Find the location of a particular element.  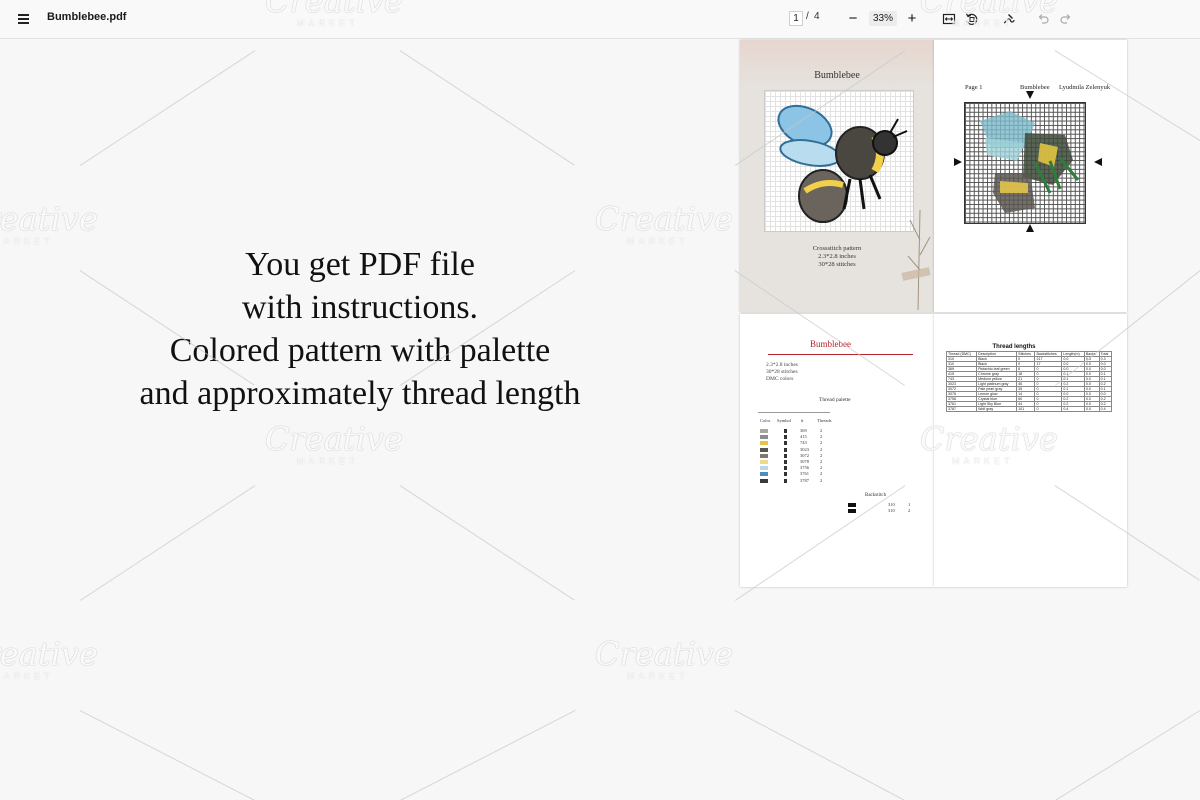

zoom-level: 33% is located at coordinates (883, 18).